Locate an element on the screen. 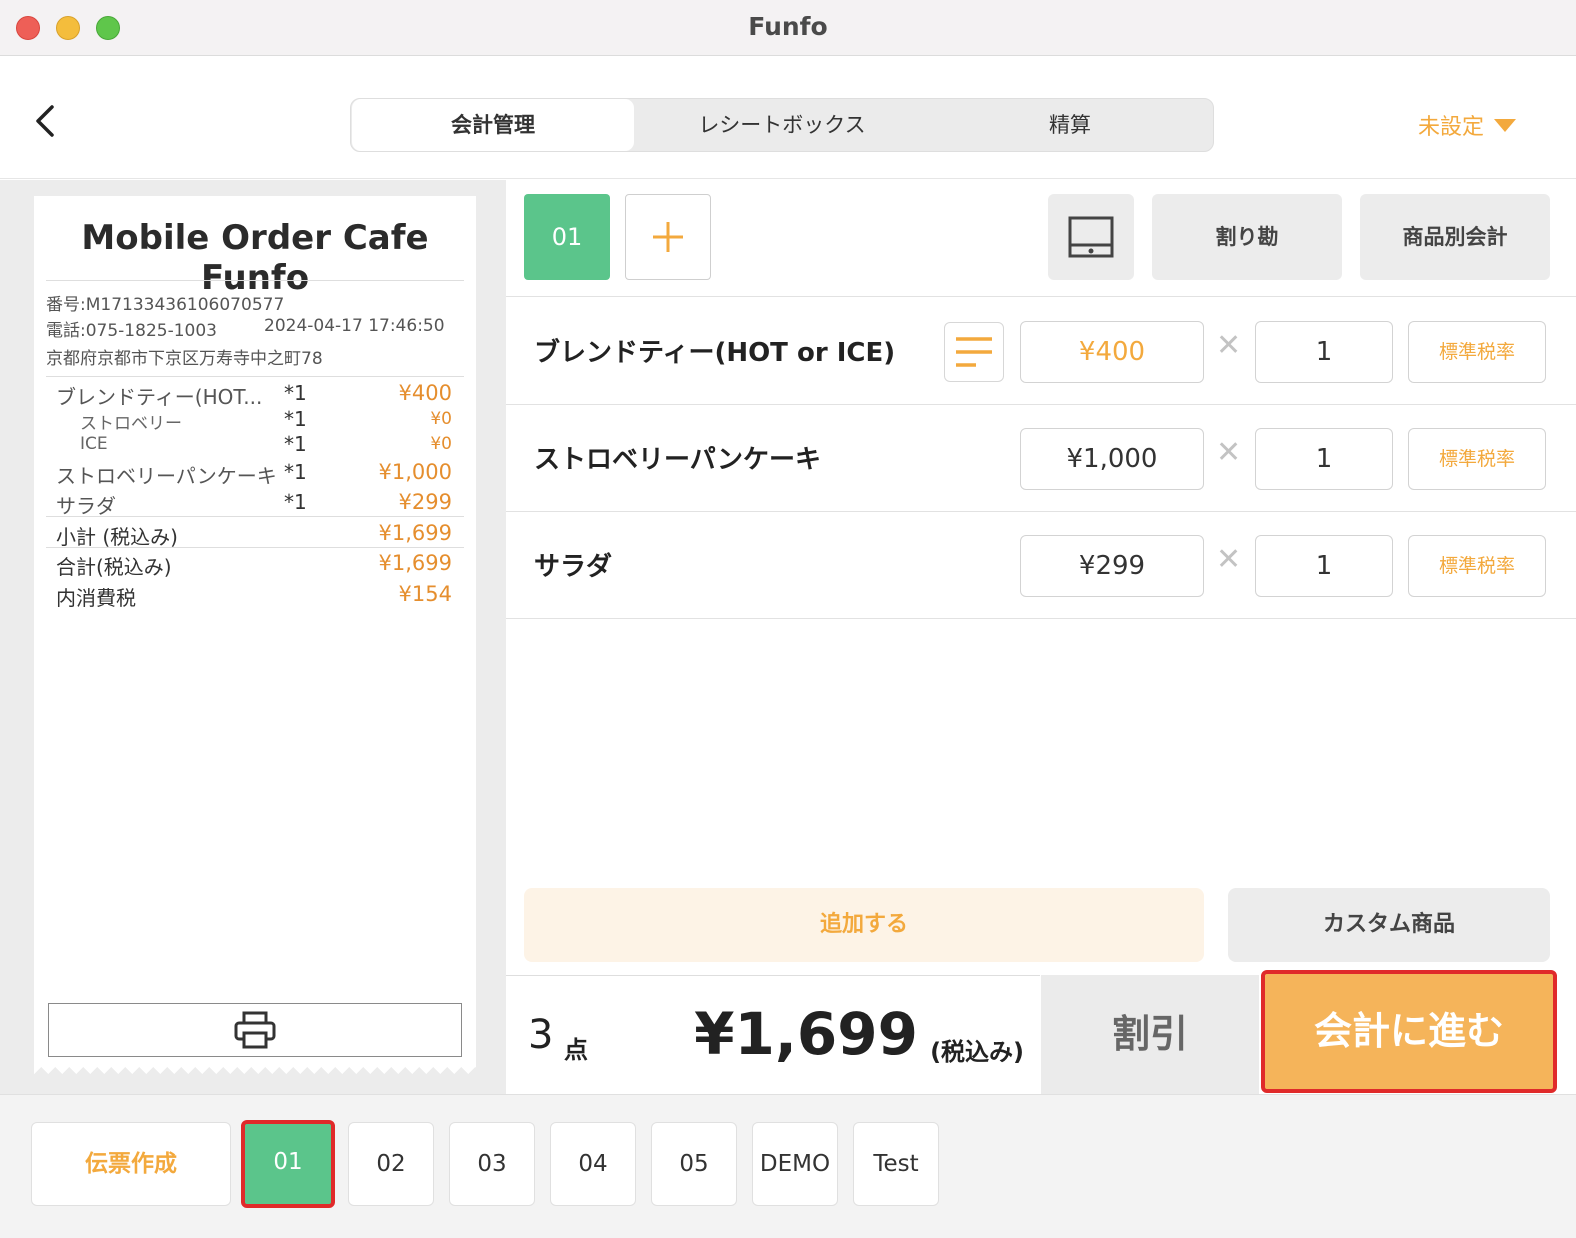 This screenshot has height=1238, width=1576. discount-button: 割引 is located at coordinates (1150, 1034).